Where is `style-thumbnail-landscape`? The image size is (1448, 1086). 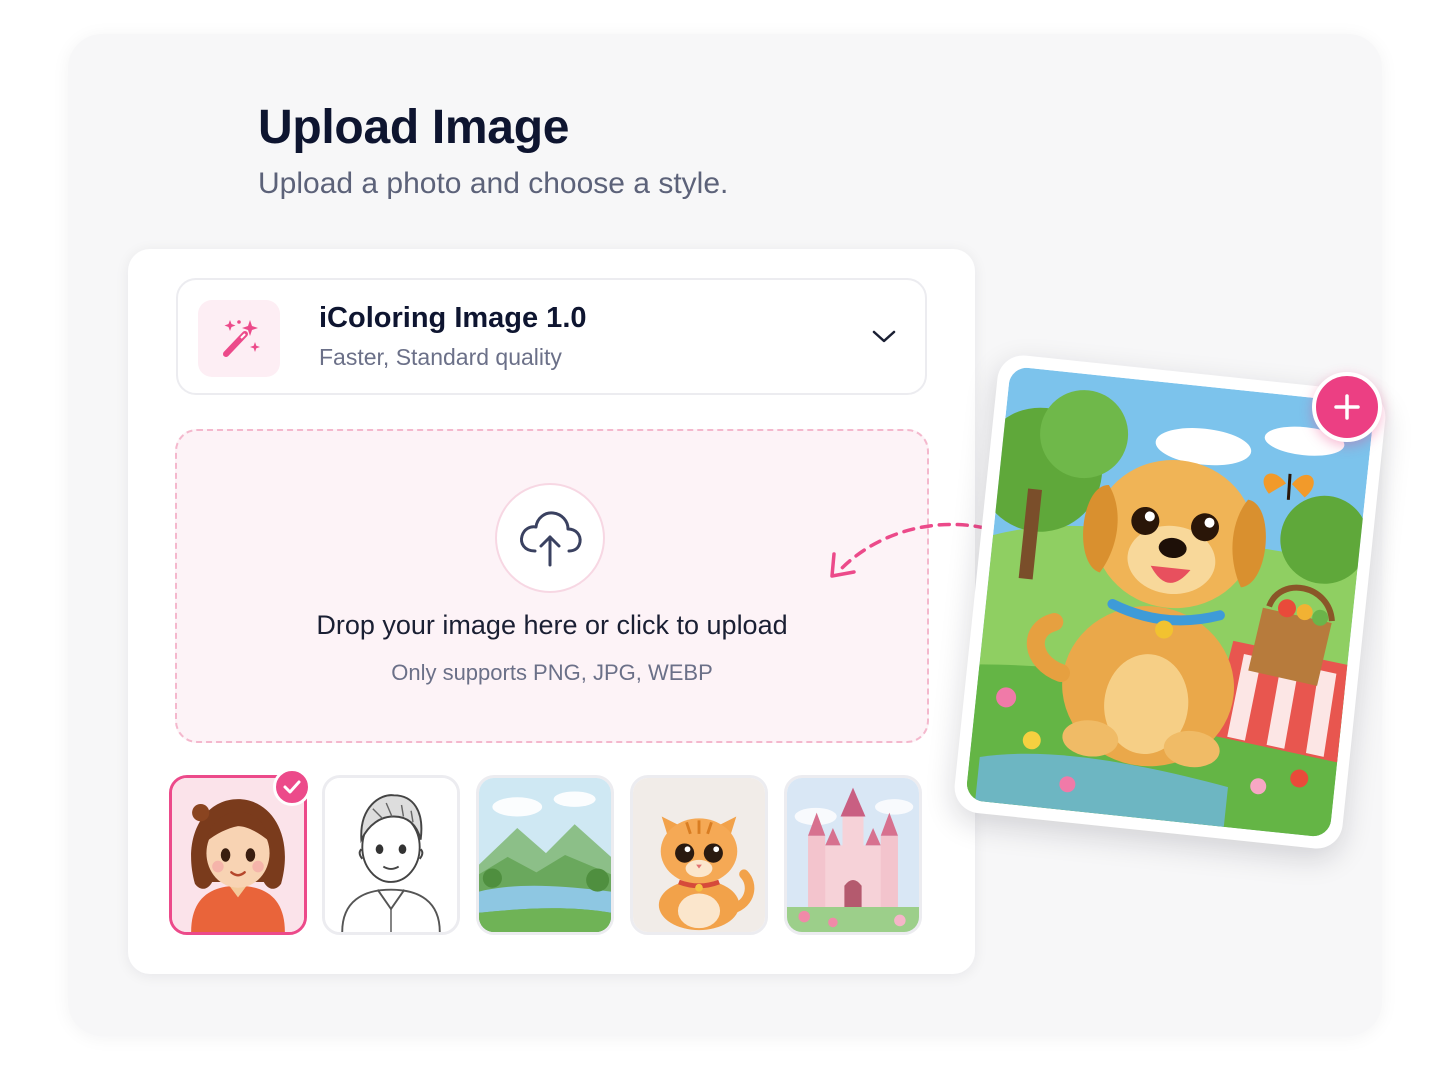 style-thumbnail-landscape is located at coordinates (545, 855).